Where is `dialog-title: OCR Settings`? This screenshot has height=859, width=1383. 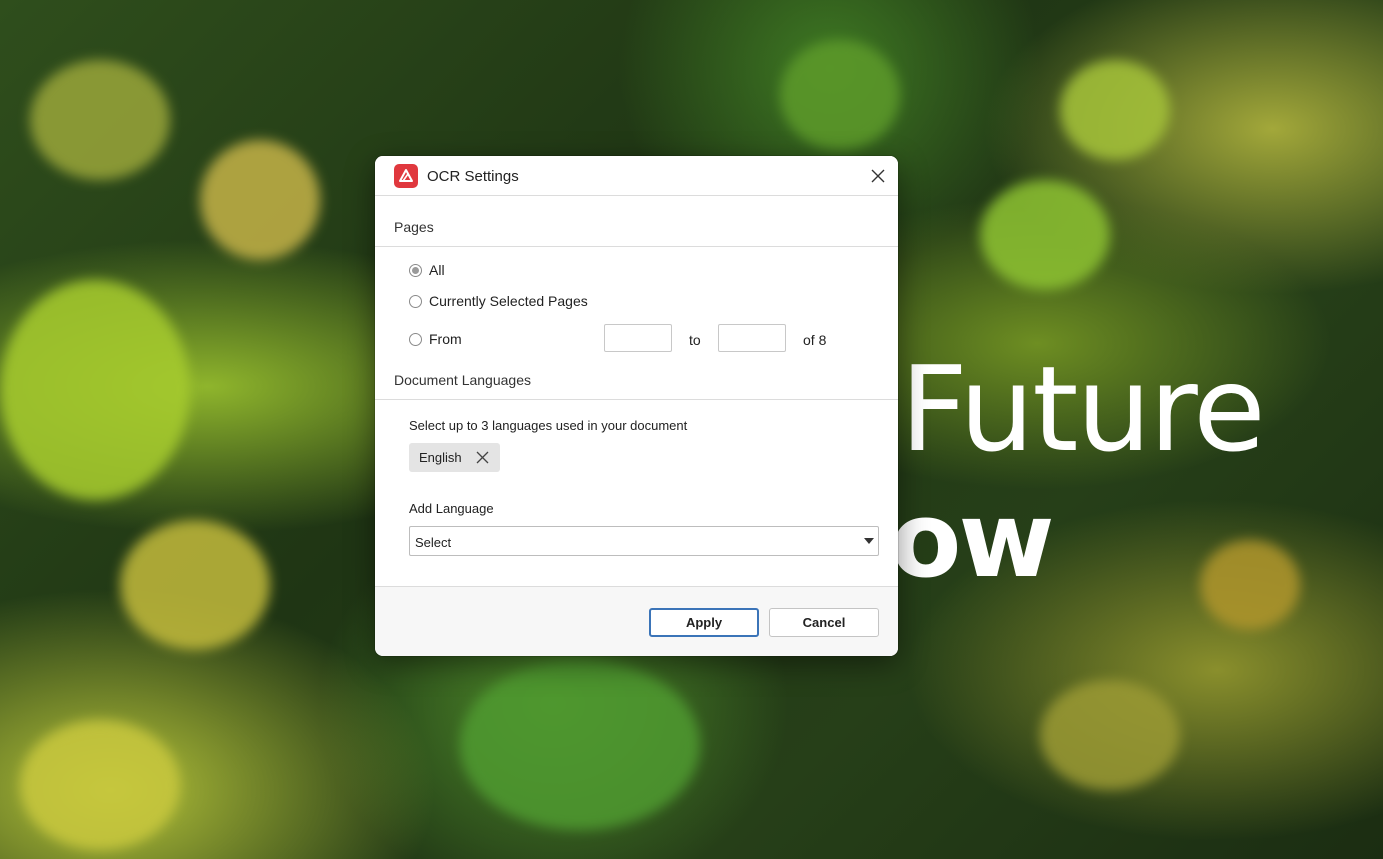
dialog-title: OCR Settings is located at coordinates (473, 176).